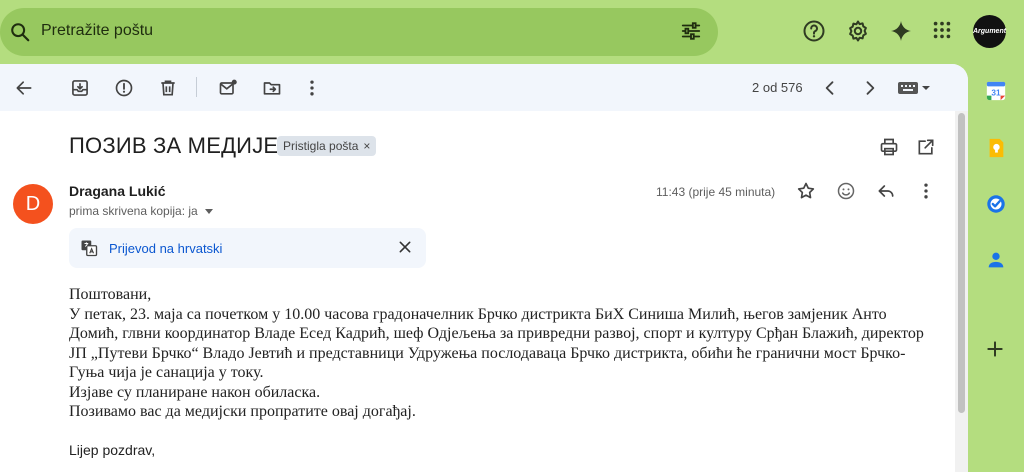  What do you see at coordinates (80, 88) in the screenshot?
I see `archive-icon` at bounding box center [80, 88].